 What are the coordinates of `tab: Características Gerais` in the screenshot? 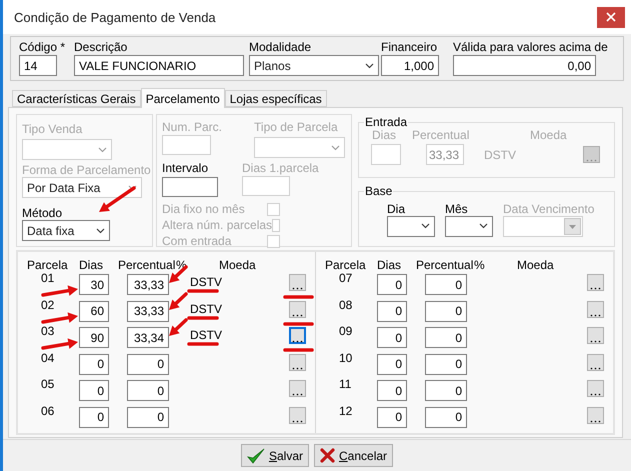 It's located at (76, 98).